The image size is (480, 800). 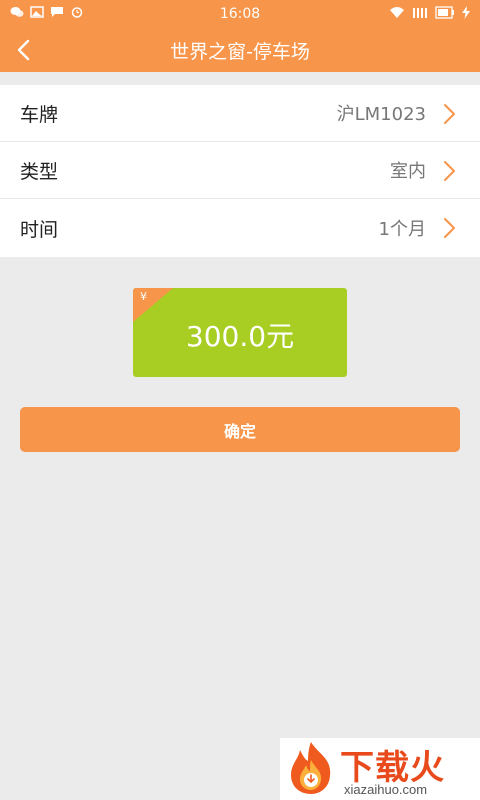 I want to click on wifi-icon, so click(x=397, y=12).